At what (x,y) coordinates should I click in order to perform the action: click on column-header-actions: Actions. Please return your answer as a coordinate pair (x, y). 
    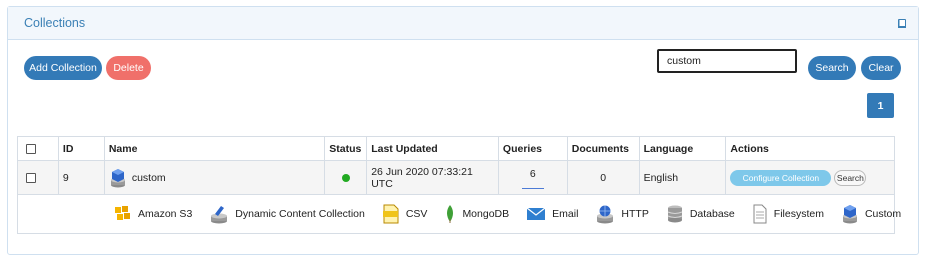
    Looking at the image, I should click on (810, 148).